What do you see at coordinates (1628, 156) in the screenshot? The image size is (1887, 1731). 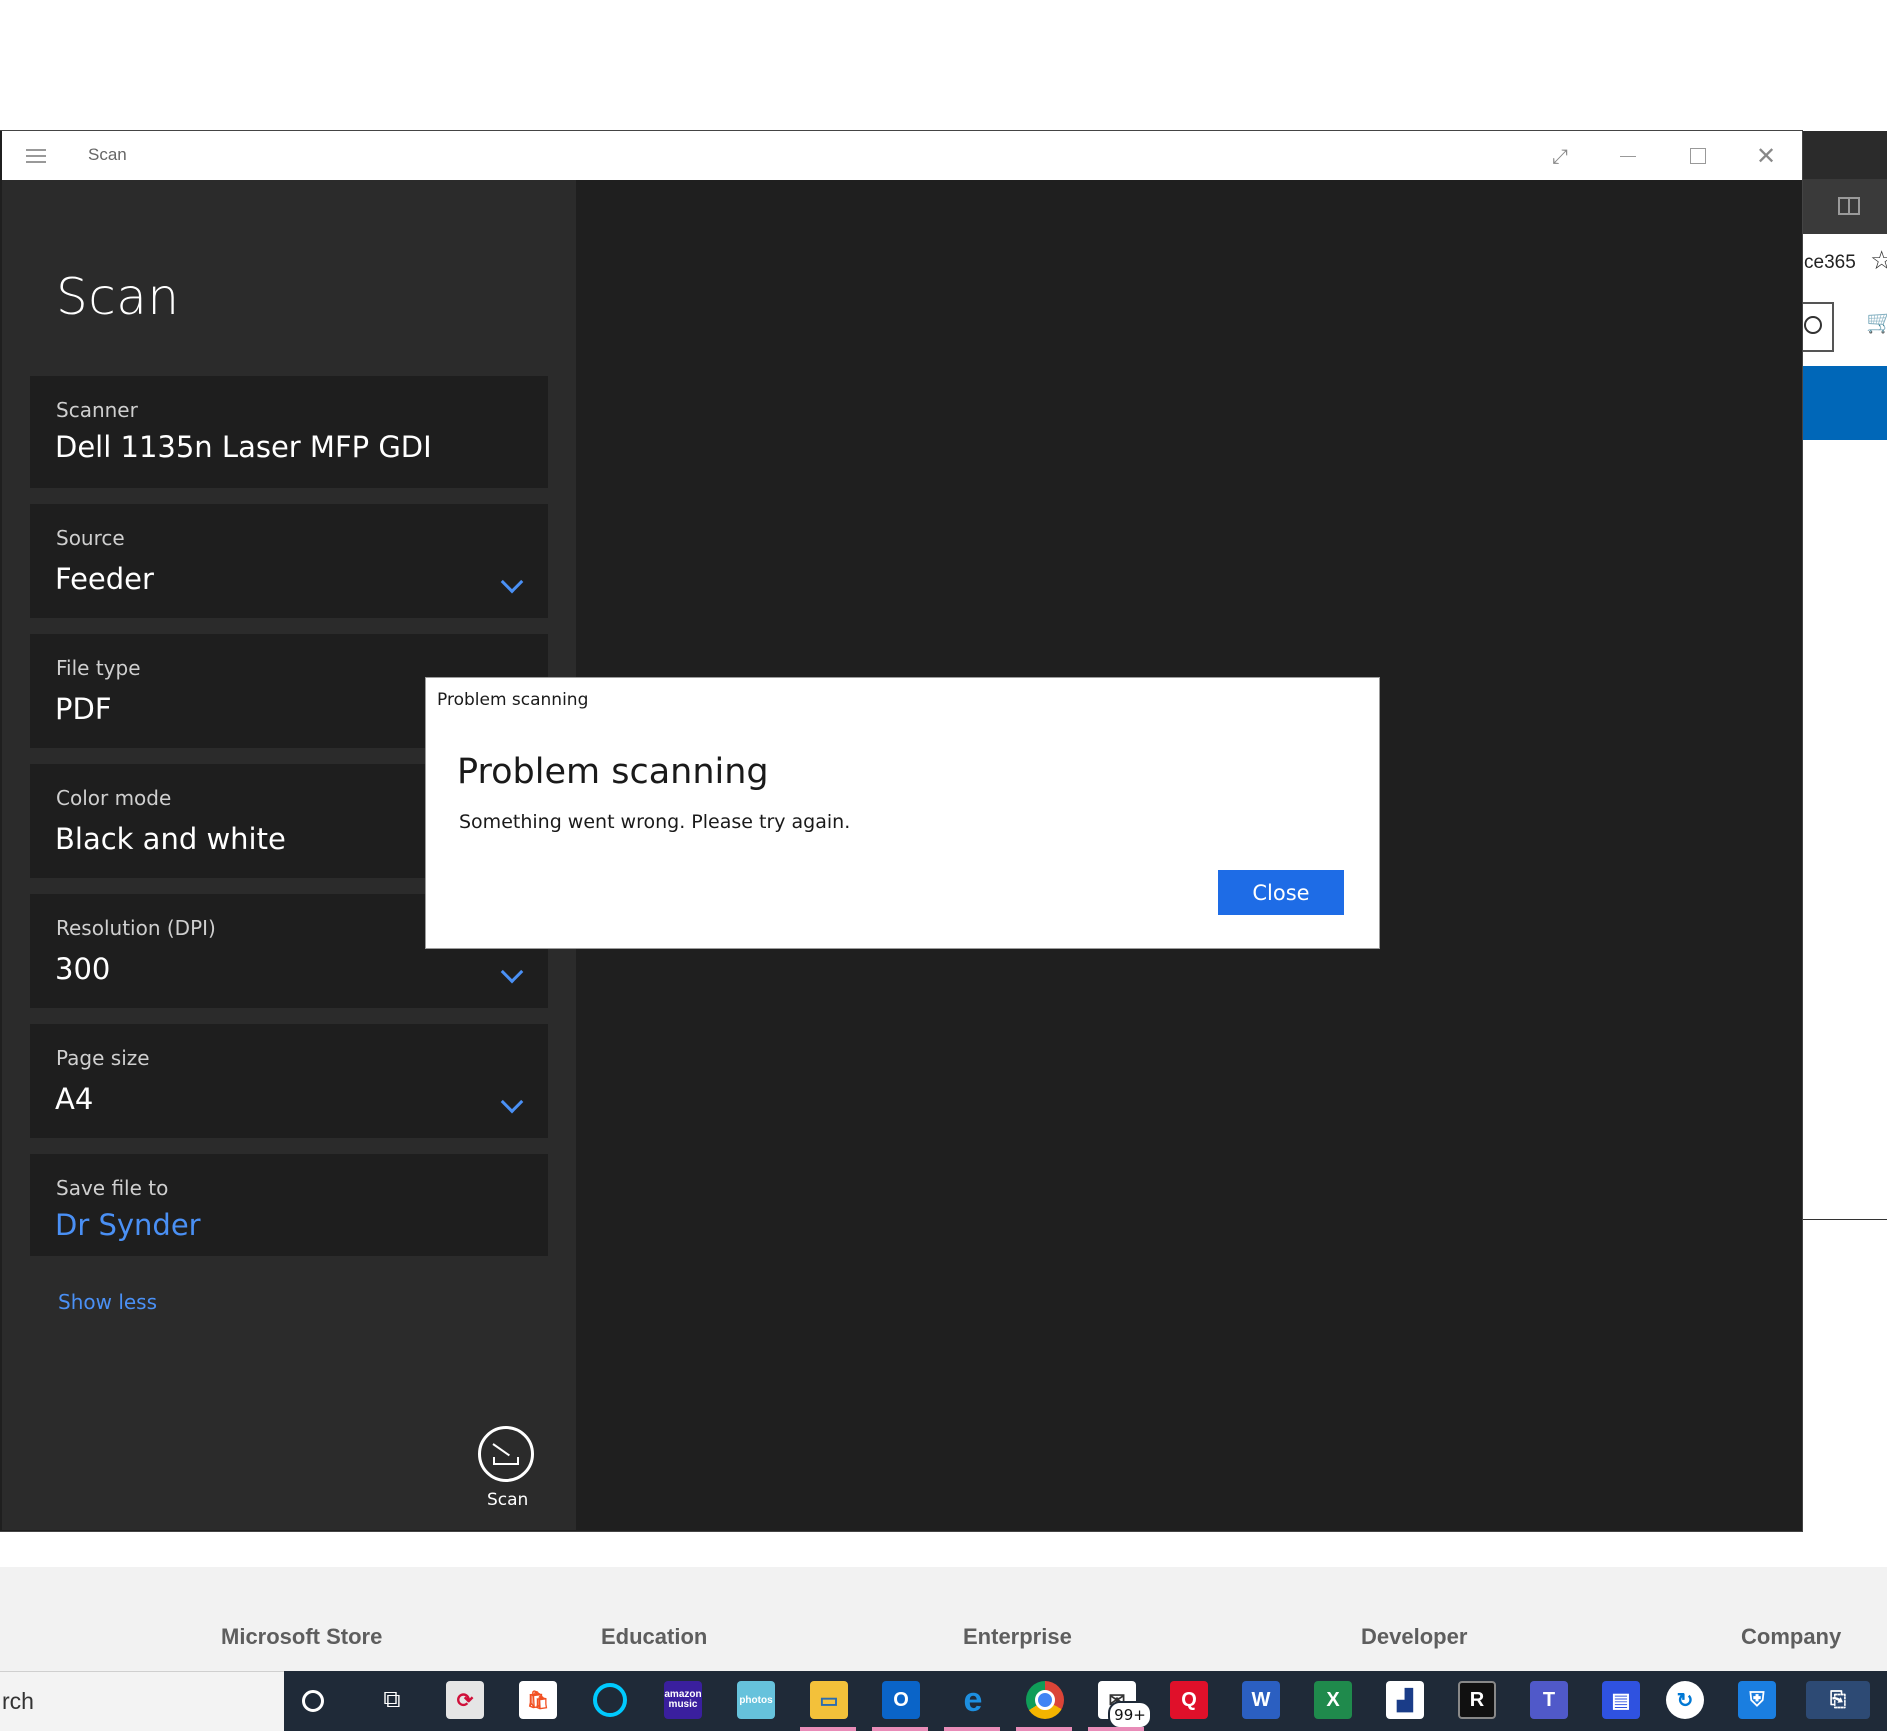 I see `minimize-button` at bounding box center [1628, 156].